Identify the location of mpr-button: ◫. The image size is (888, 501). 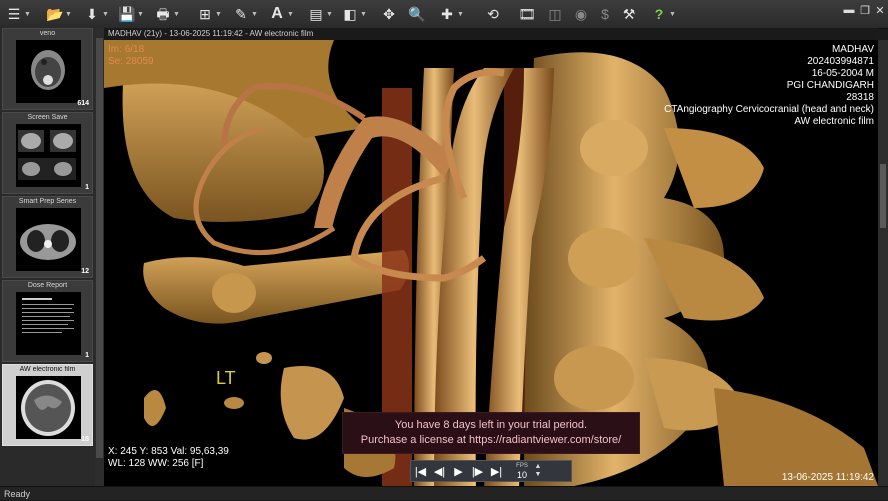
(555, 14).